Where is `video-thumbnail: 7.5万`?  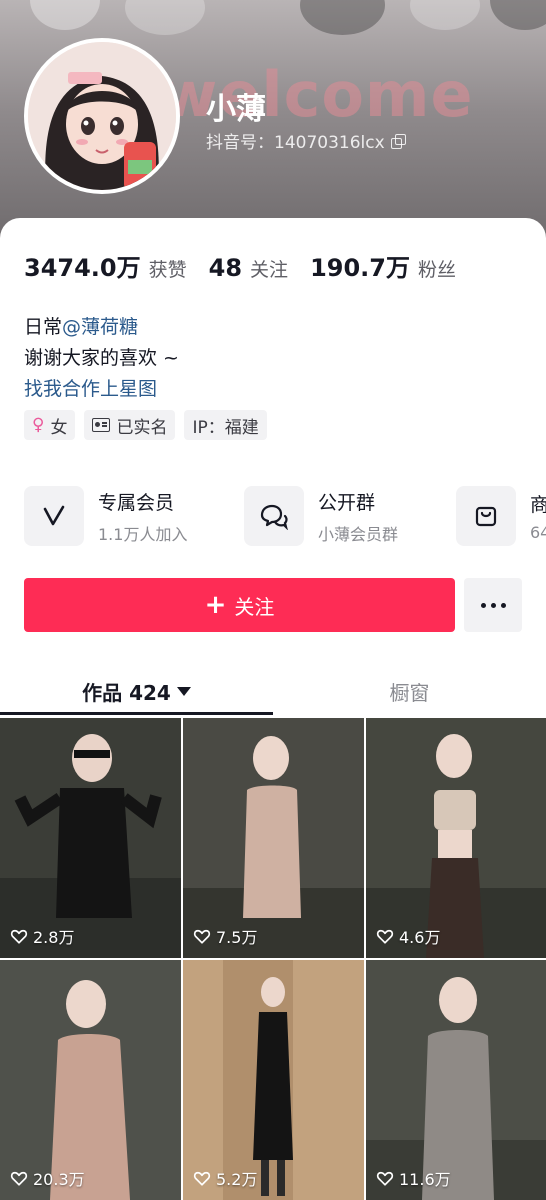 video-thumbnail: 7.5万 is located at coordinates (273, 838).